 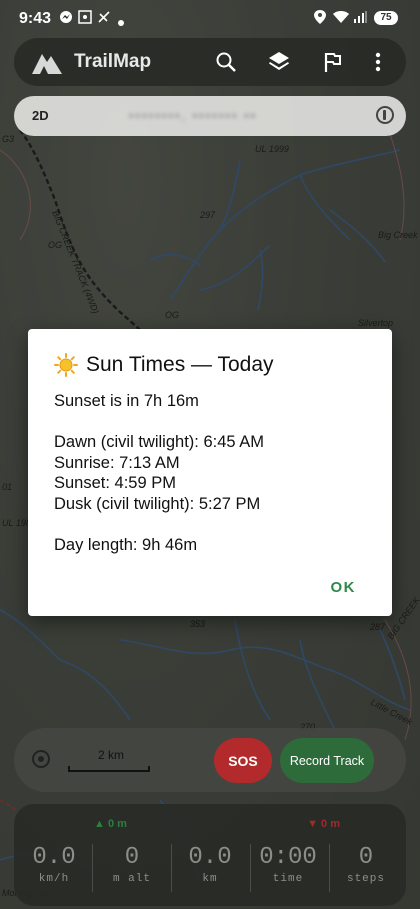 I want to click on stat-unit: steps, so click(x=365, y=879).